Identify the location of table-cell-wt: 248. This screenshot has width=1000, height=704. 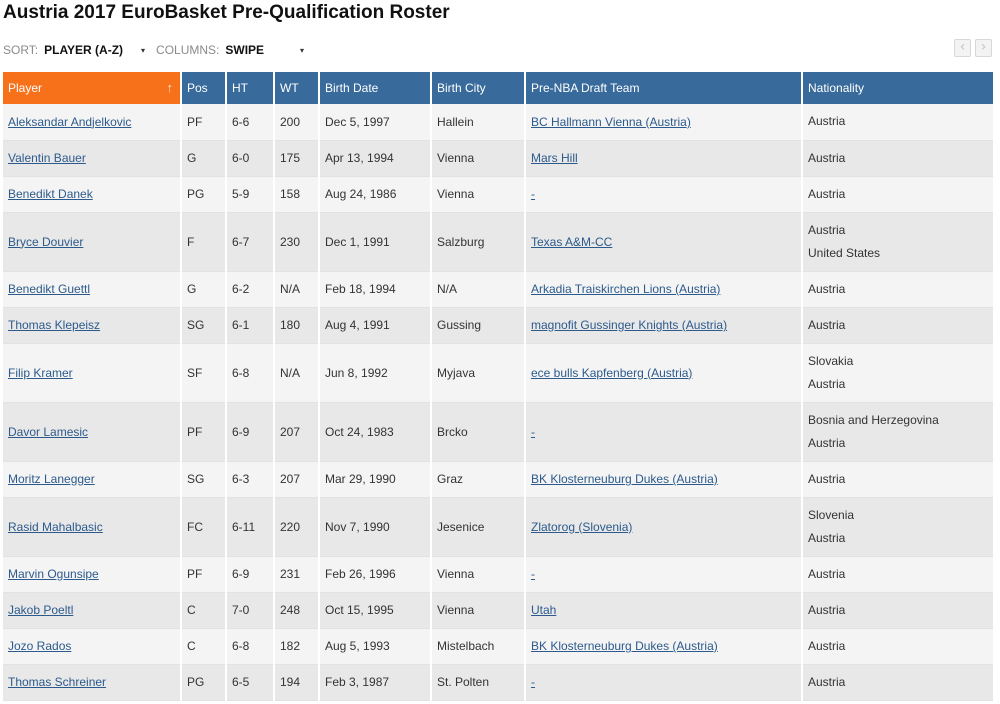
(297, 610).